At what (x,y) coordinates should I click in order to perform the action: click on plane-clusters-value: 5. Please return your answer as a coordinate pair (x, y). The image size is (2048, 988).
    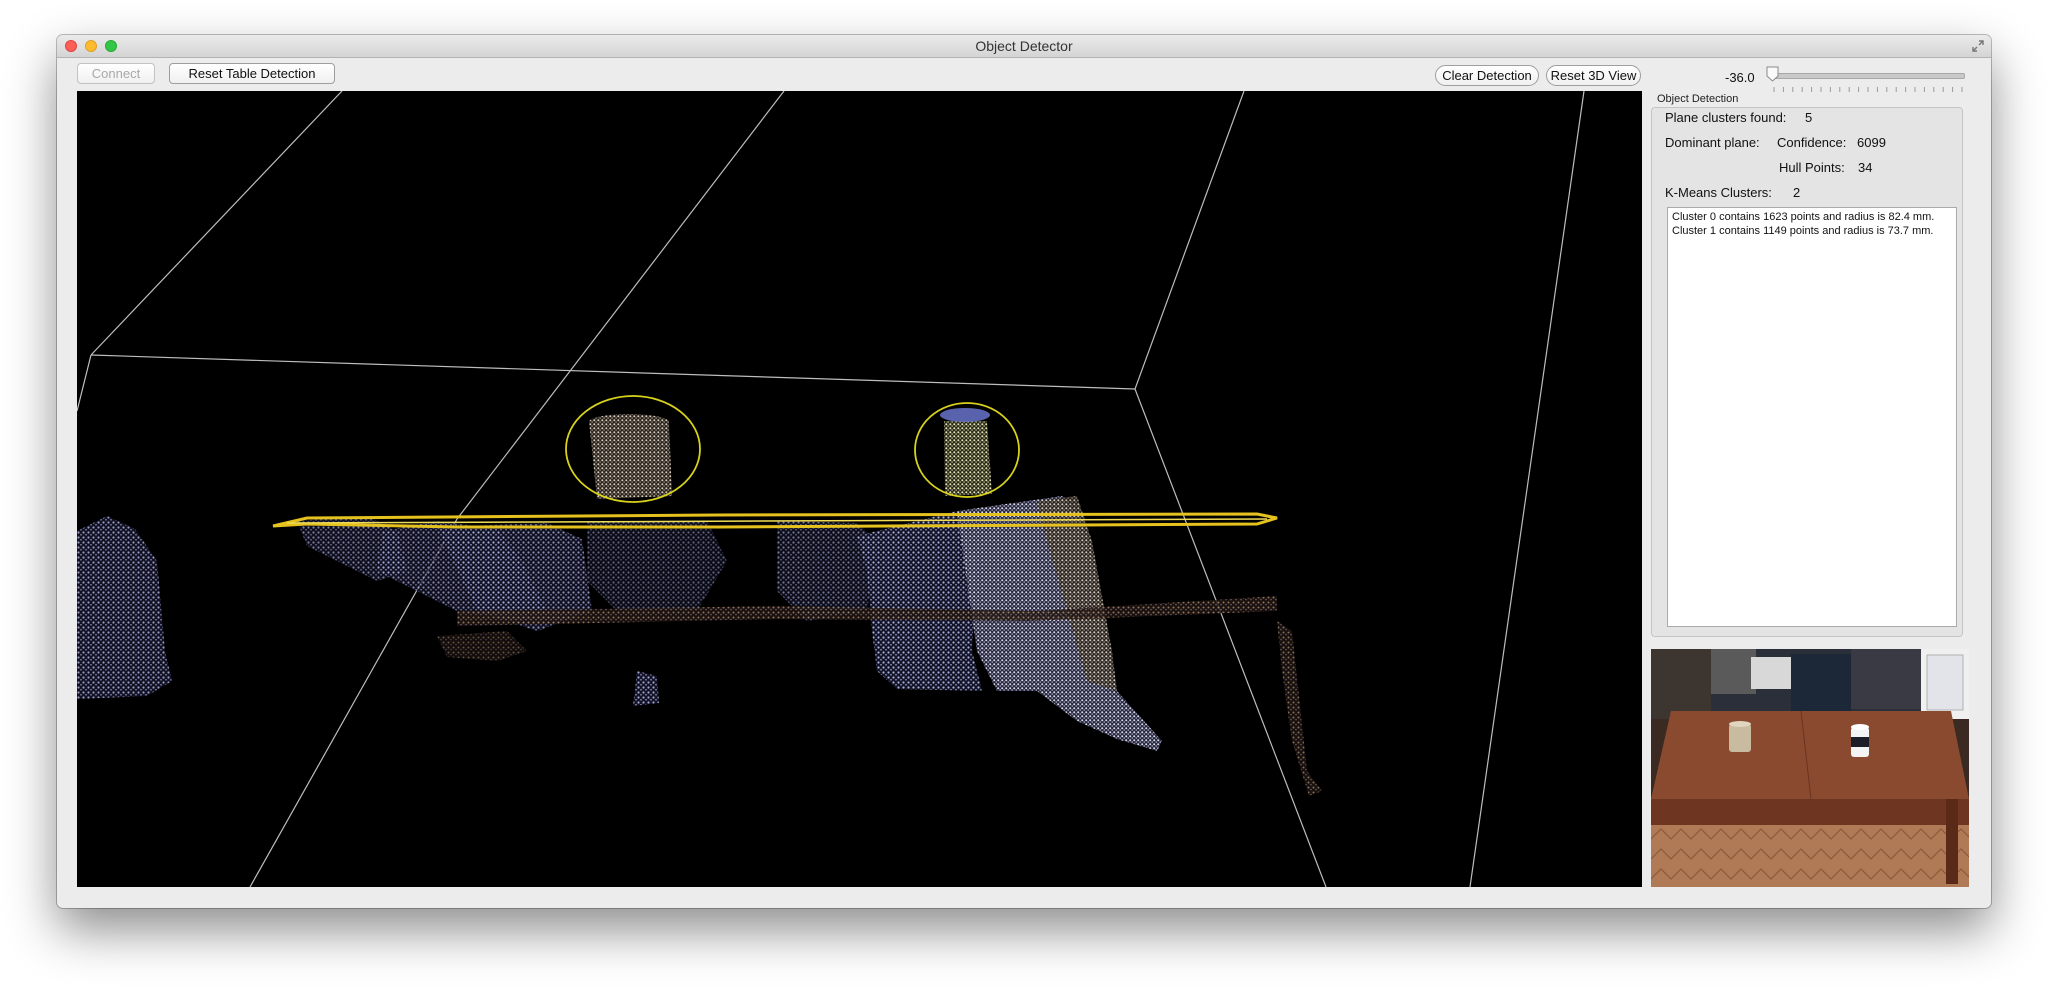
    Looking at the image, I should click on (1809, 117).